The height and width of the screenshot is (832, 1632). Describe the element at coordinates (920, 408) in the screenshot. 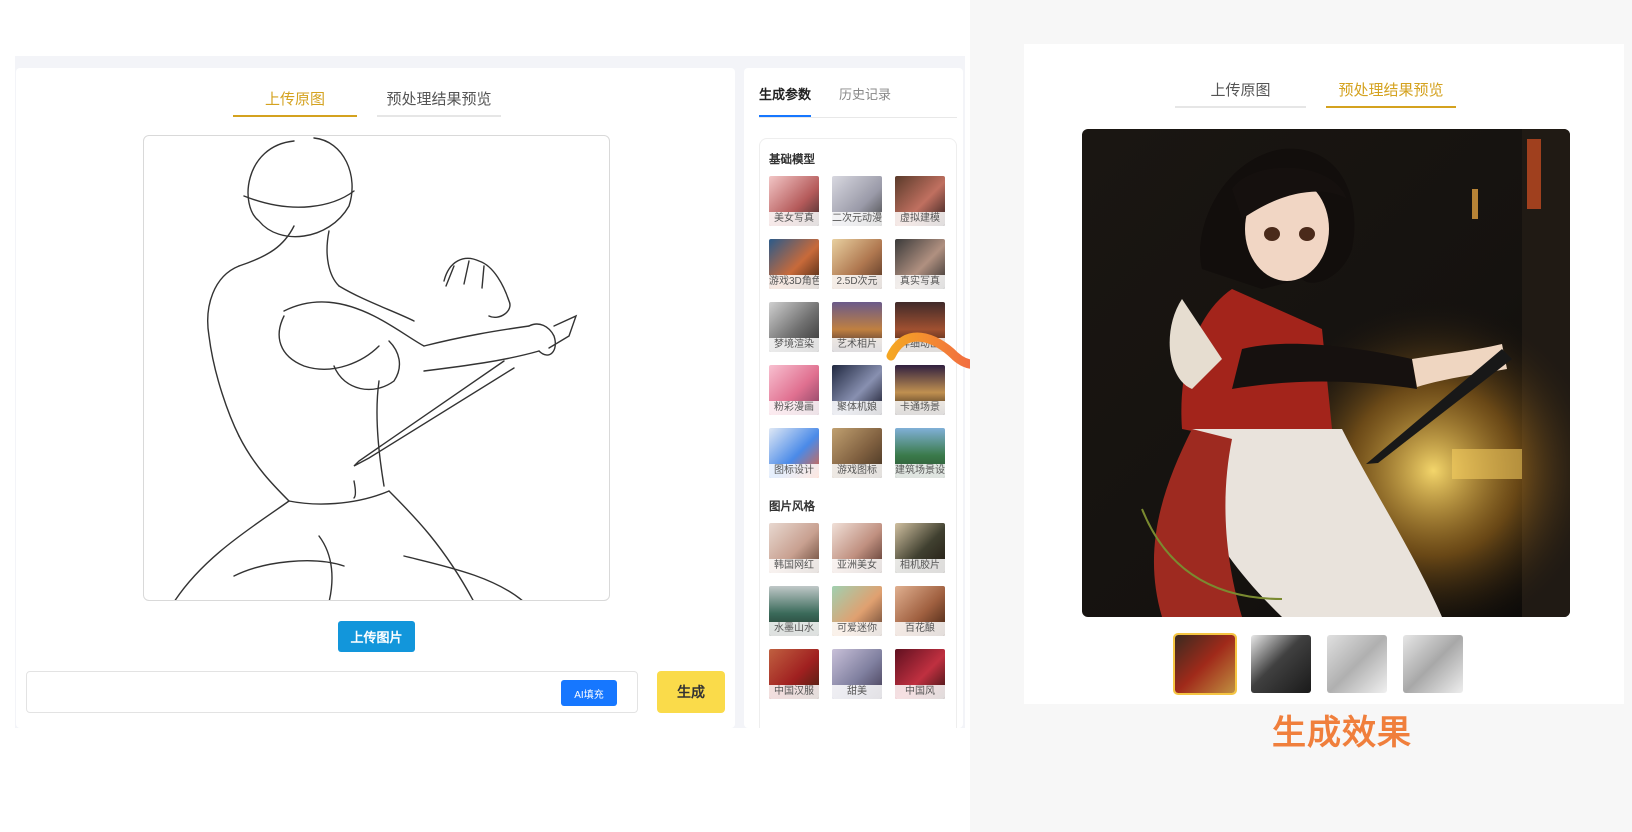

I see `model-thumb-label: 卡通场景` at that location.